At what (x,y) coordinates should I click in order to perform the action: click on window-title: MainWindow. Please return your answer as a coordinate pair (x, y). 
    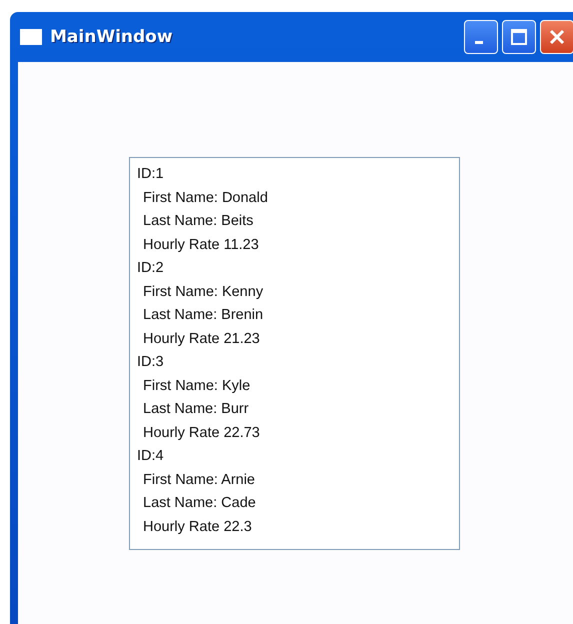
    Looking at the image, I should click on (112, 37).